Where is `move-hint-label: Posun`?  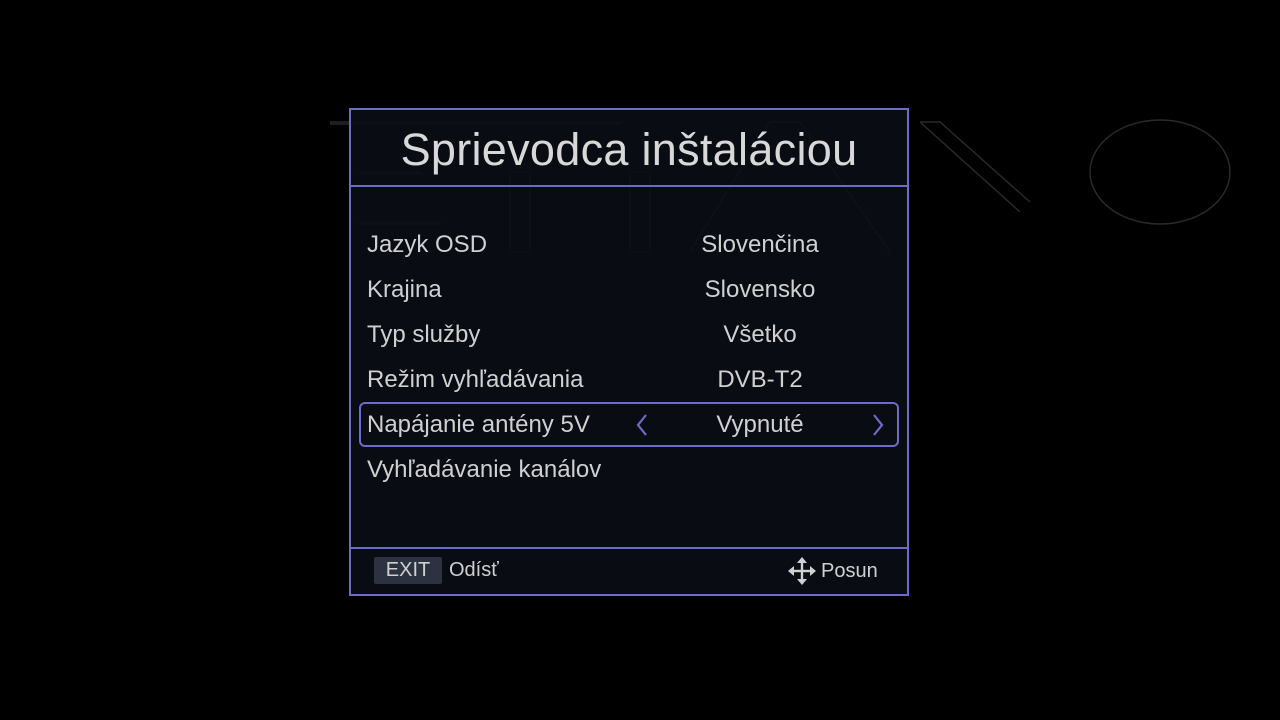 move-hint-label: Posun is located at coordinates (849, 571).